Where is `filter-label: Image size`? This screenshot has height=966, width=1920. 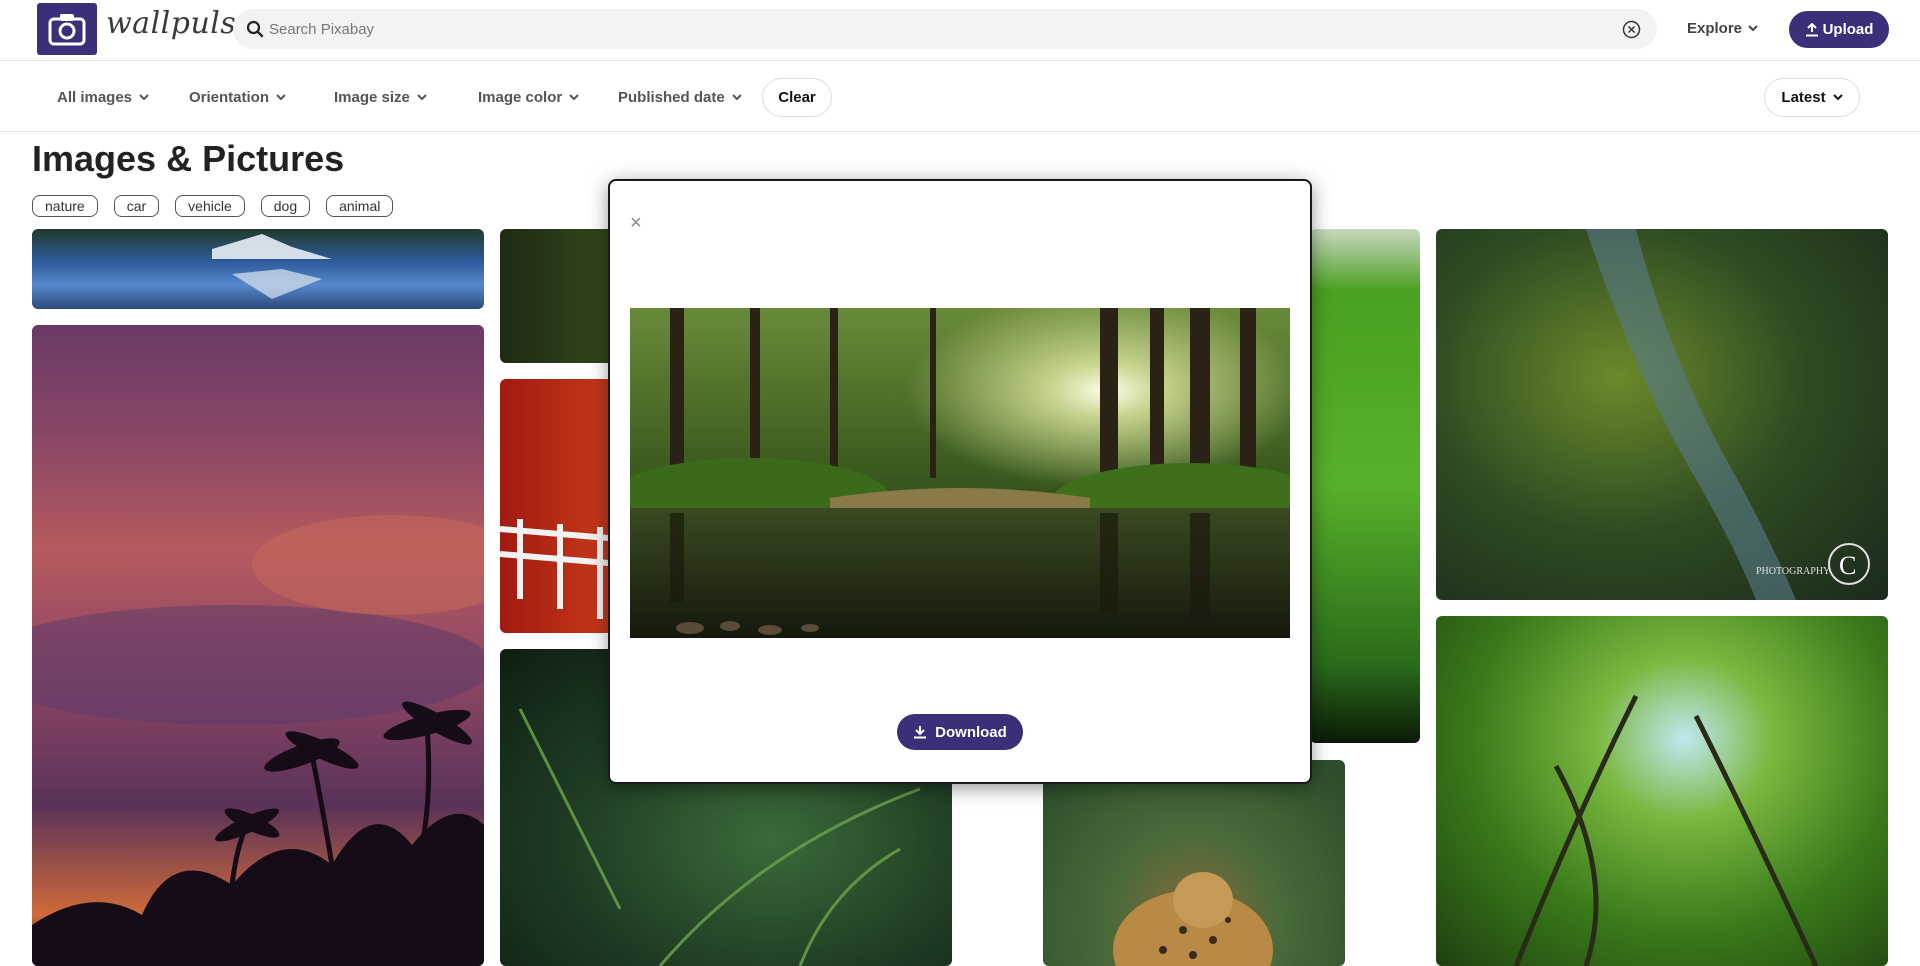 filter-label: Image size is located at coordinates (372, 97).